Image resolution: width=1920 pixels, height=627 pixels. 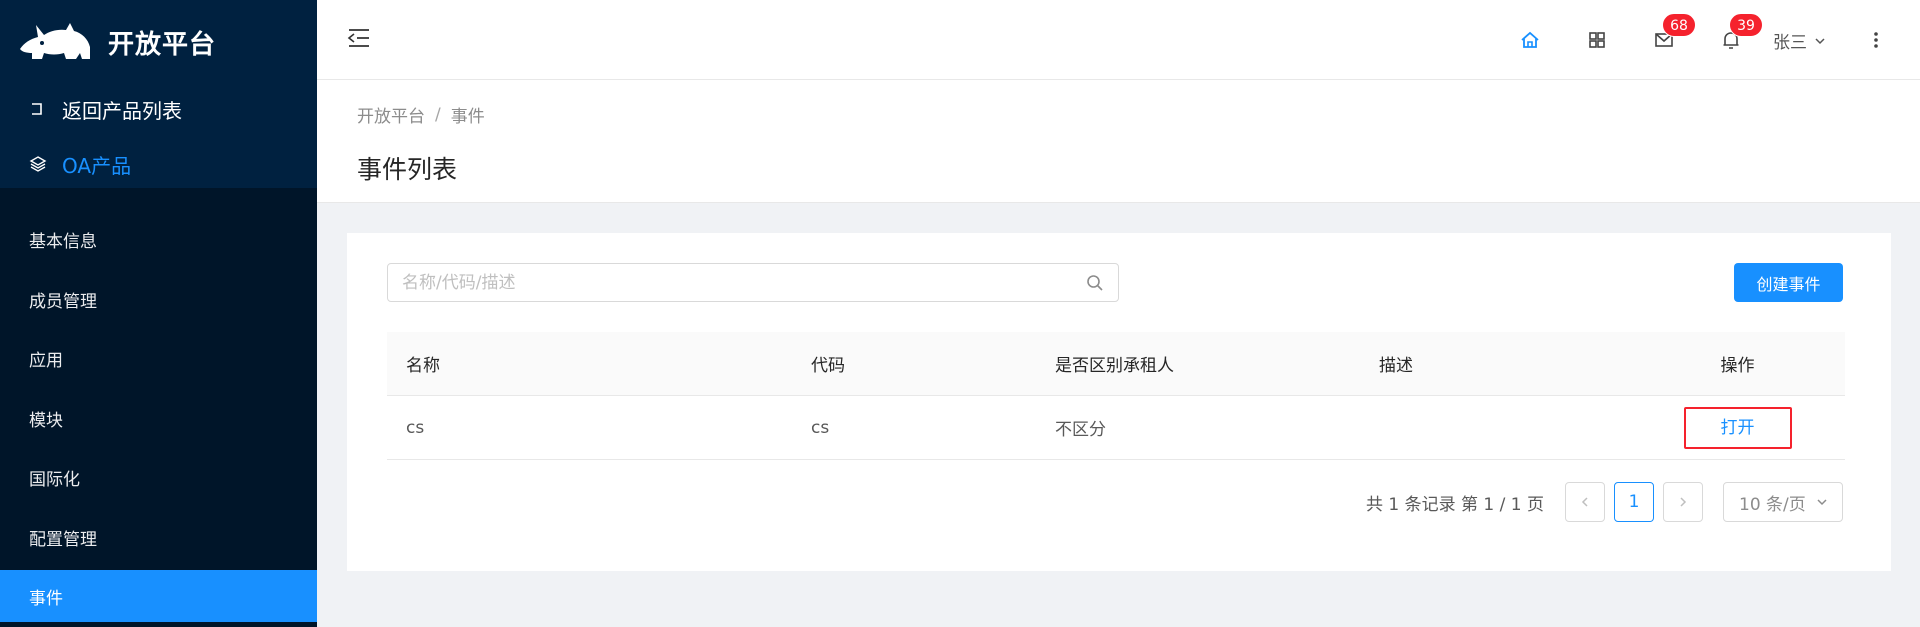 I want to click on open-event-link: 打开, so click(x=1737, y=427).